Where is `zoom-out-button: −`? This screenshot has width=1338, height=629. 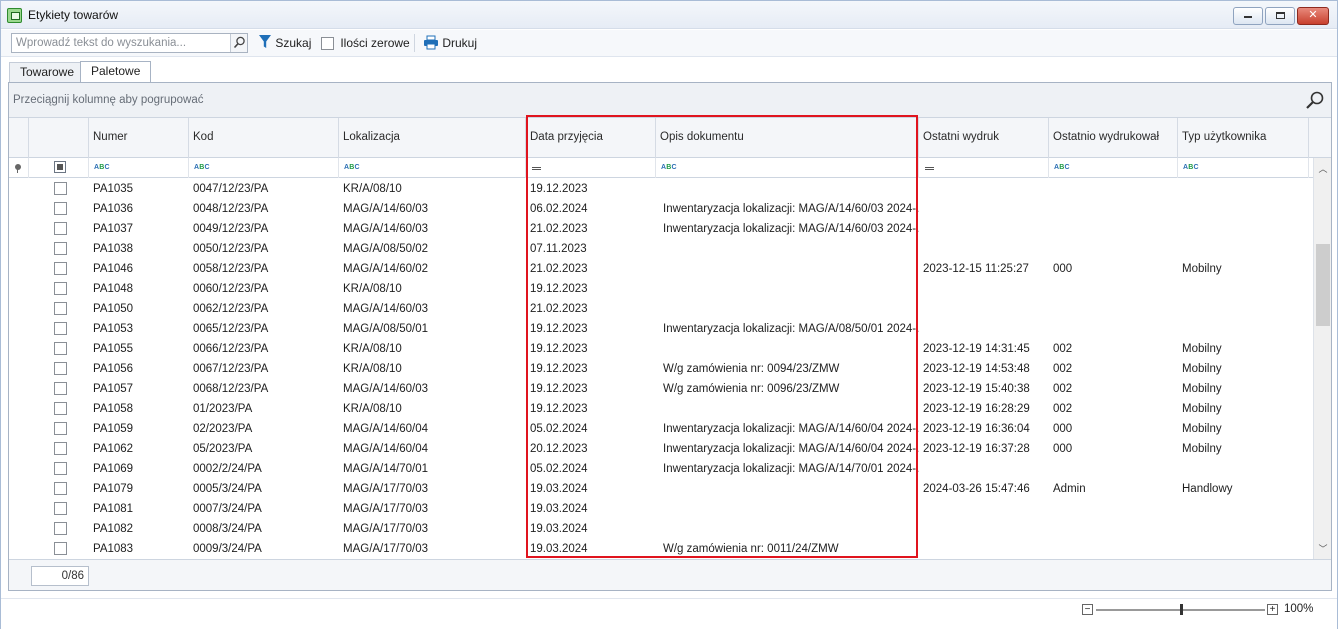 zoom-out-button: − is located at coordinates (1087, 609).